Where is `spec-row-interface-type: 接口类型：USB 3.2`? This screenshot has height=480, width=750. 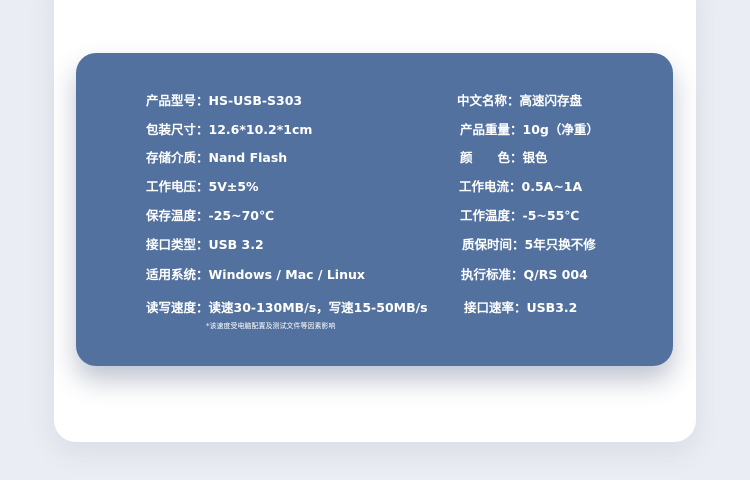
spec-row-interface-type: 接口类型：USB 3.2 is located at coordinates (205, 245).